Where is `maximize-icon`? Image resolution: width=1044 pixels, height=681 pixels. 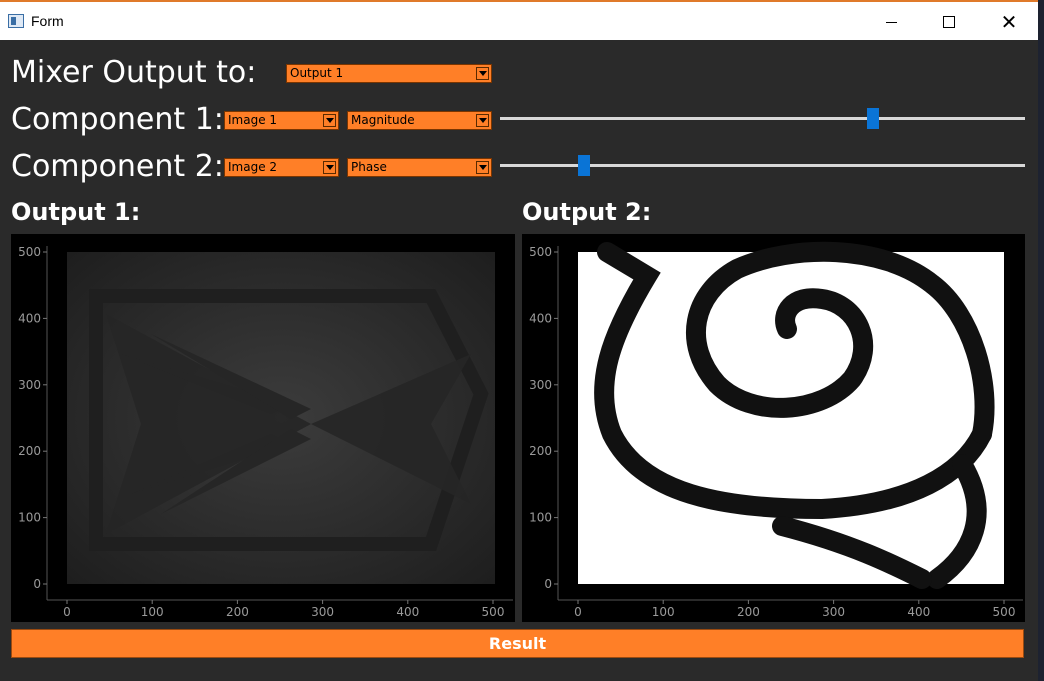
maximize-icon is located at coordinates (949, 22).